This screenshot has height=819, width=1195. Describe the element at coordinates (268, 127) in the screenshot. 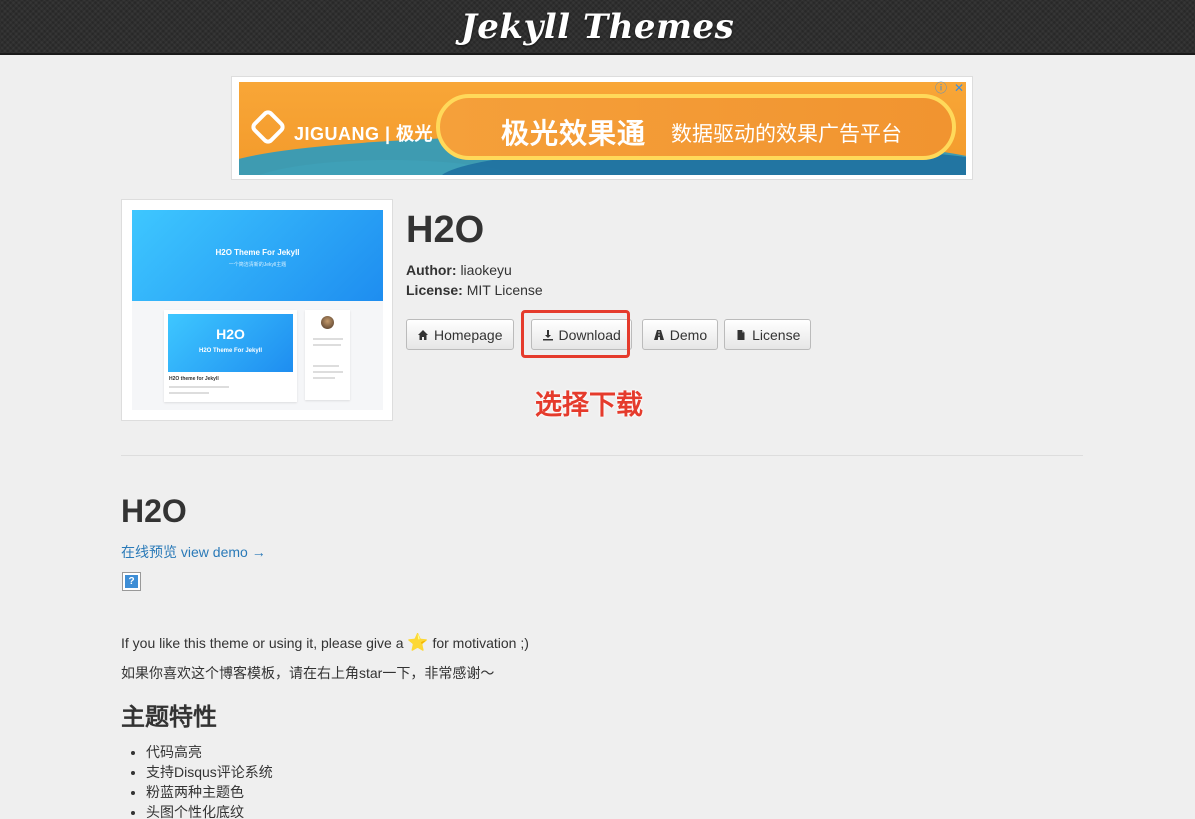

I see `jiguang-logo-icon` at that location.